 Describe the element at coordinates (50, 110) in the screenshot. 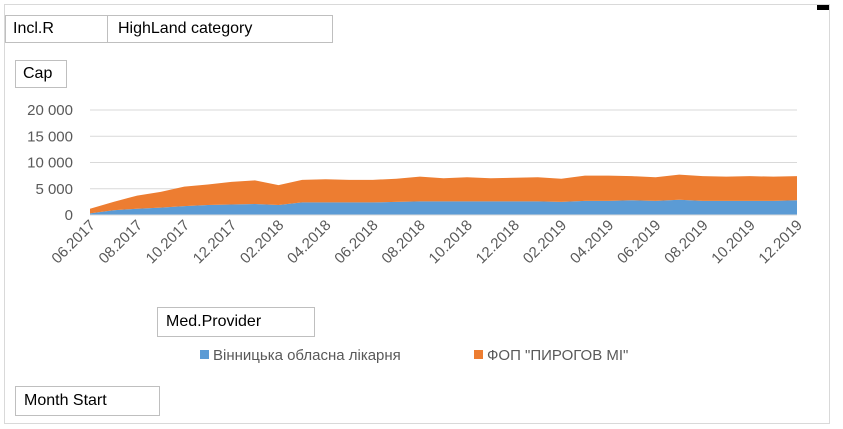

I see `y-tick-label: 20 000` at that location.